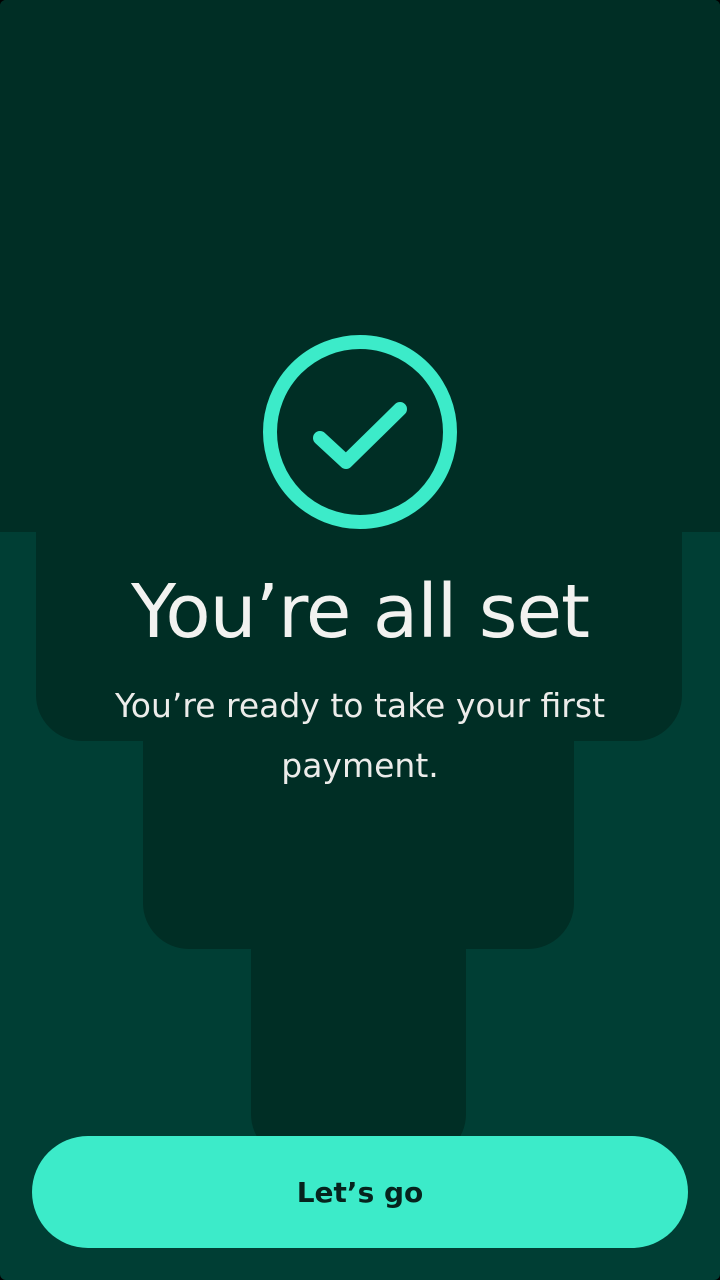 The width and height of the screenshot is (720, 1280). I want to click on lets-go-button: Let’s go, so click(360, 1192).